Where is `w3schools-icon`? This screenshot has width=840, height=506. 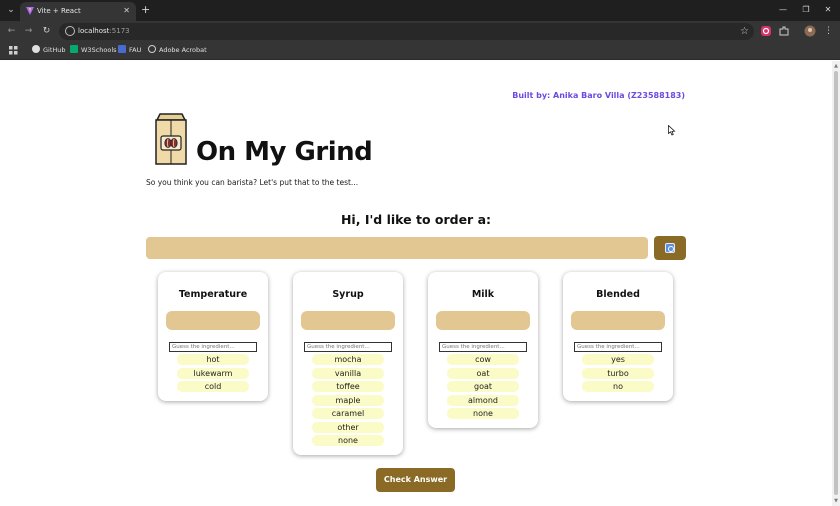
w3schools-icon is located at coordinates (74, 49).